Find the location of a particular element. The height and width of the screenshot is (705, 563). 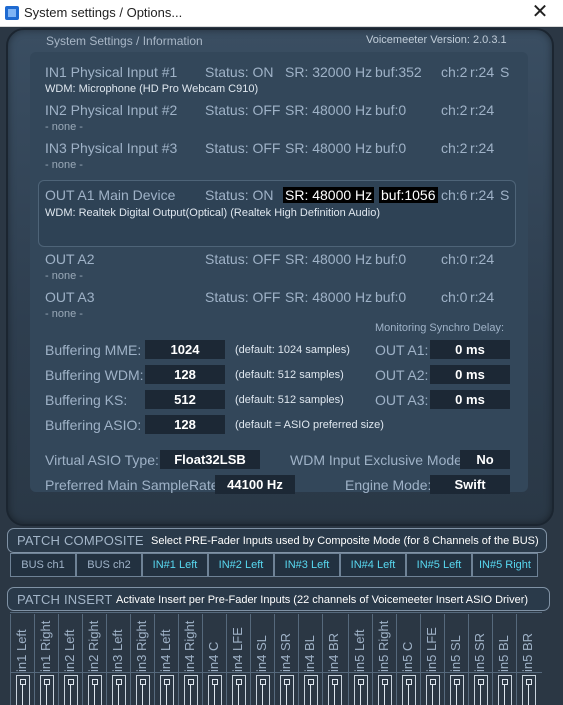

buffering-mme-value: 1024 is located at coordinates (185, 349).